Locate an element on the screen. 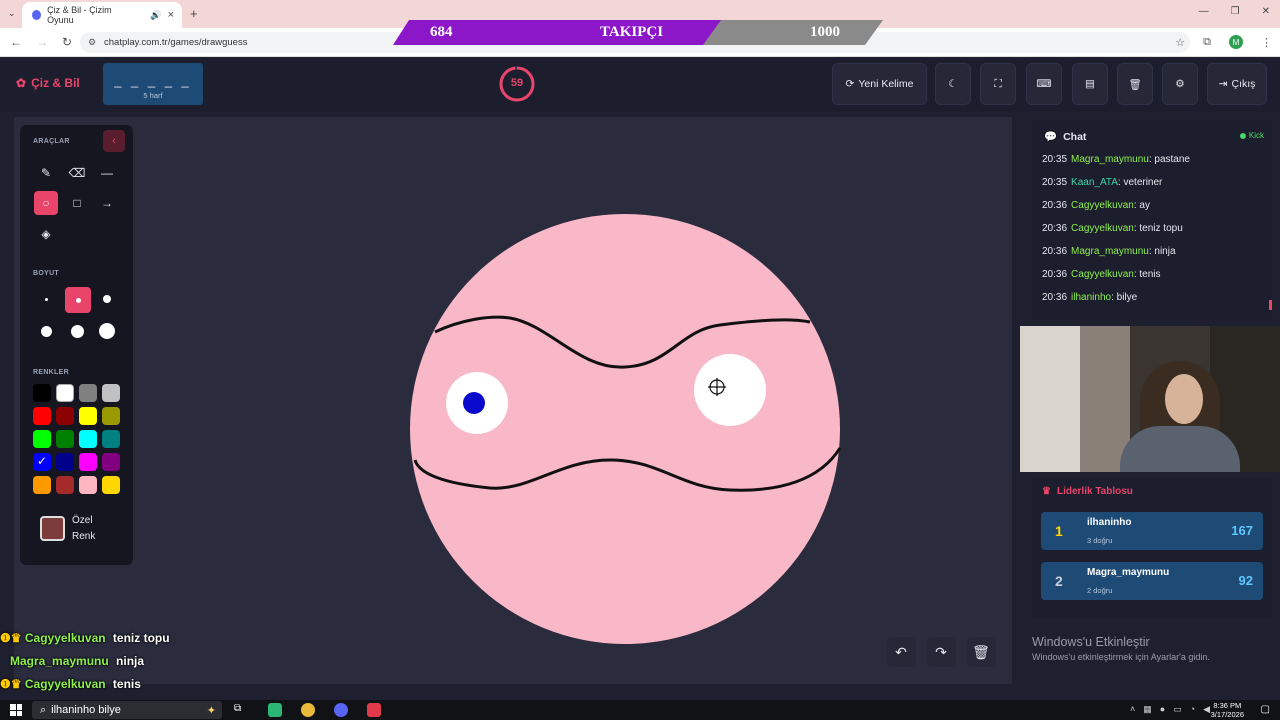 This screenshot has width=1280, height=720. wifi-icon: ◔ is located at coordinates (1192, 709).